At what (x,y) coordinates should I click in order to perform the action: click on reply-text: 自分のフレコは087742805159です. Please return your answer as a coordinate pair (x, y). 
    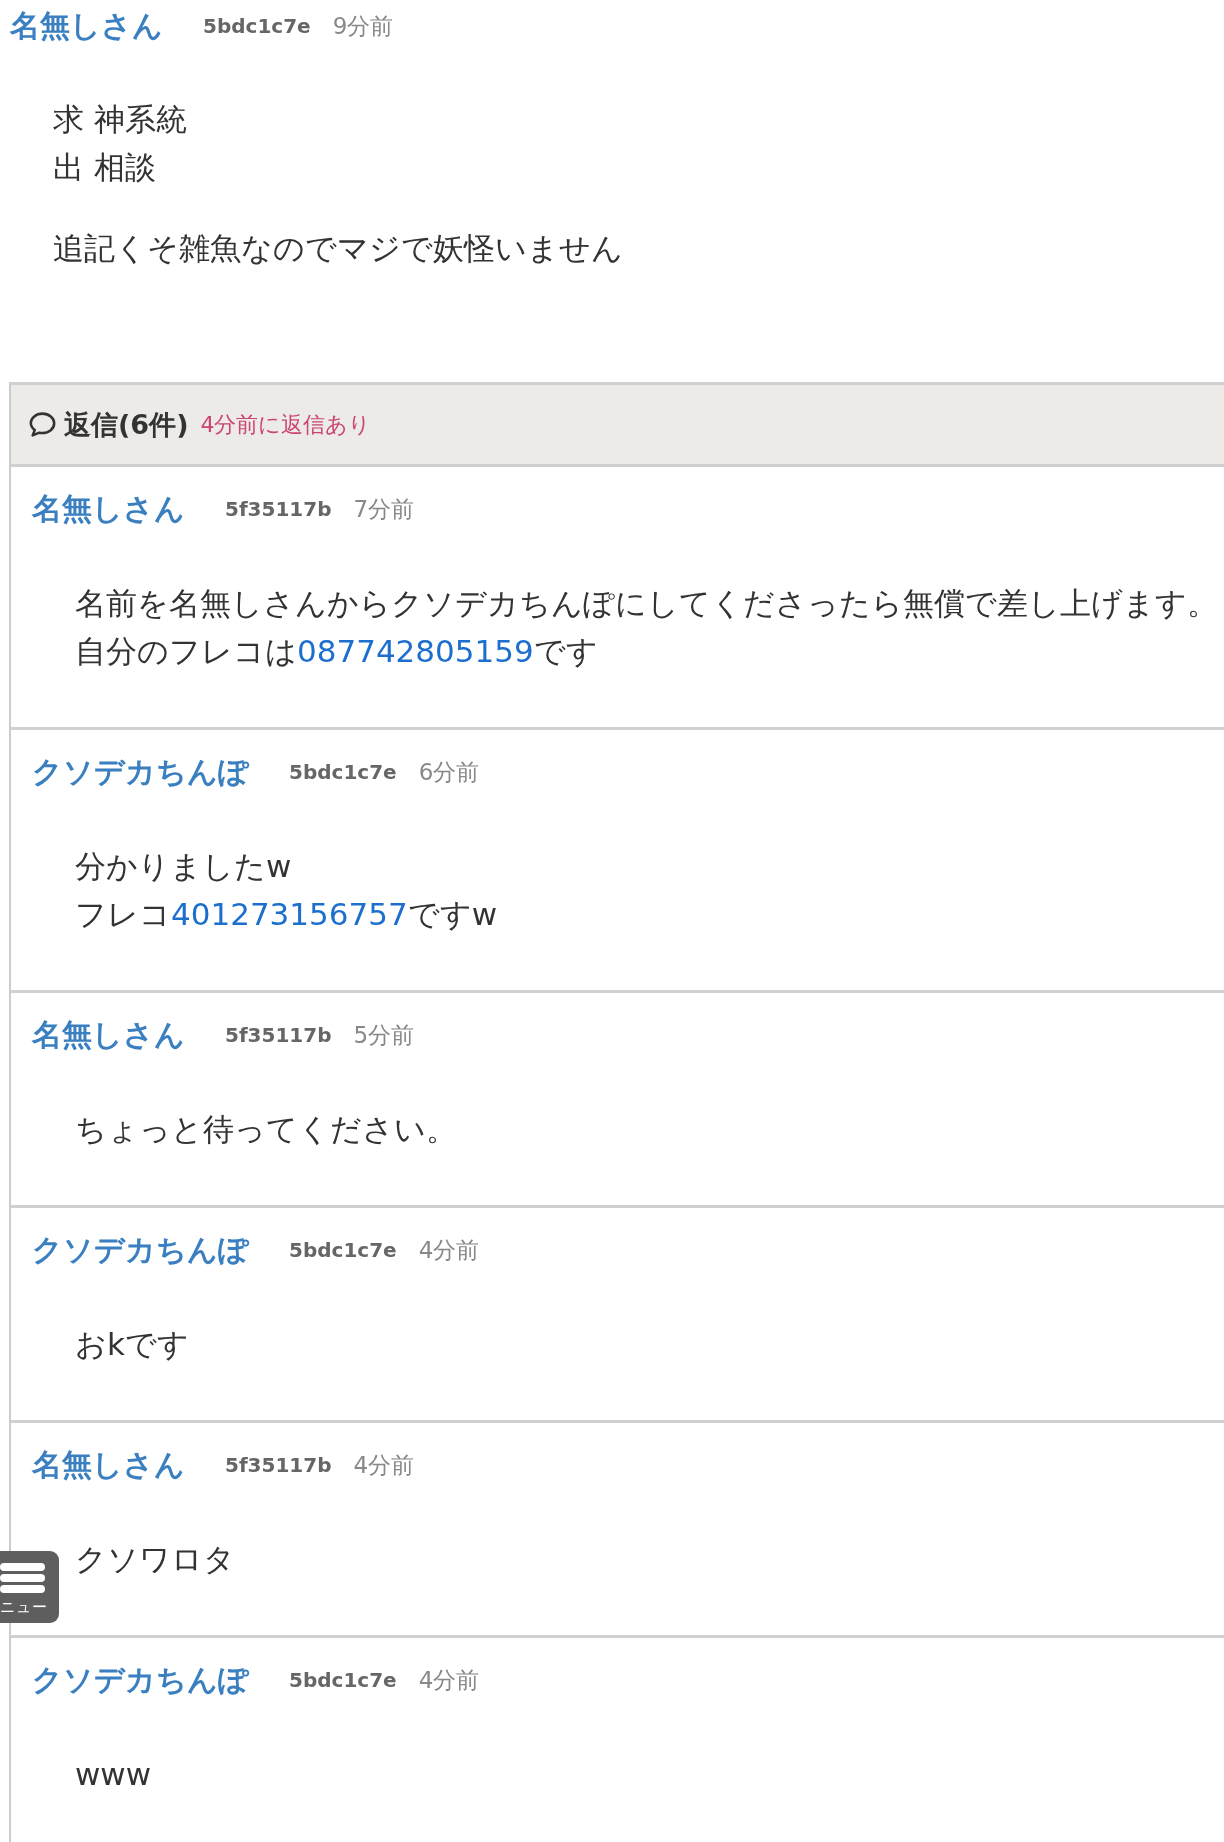
    Looking at the image, I should click on (336, 651).